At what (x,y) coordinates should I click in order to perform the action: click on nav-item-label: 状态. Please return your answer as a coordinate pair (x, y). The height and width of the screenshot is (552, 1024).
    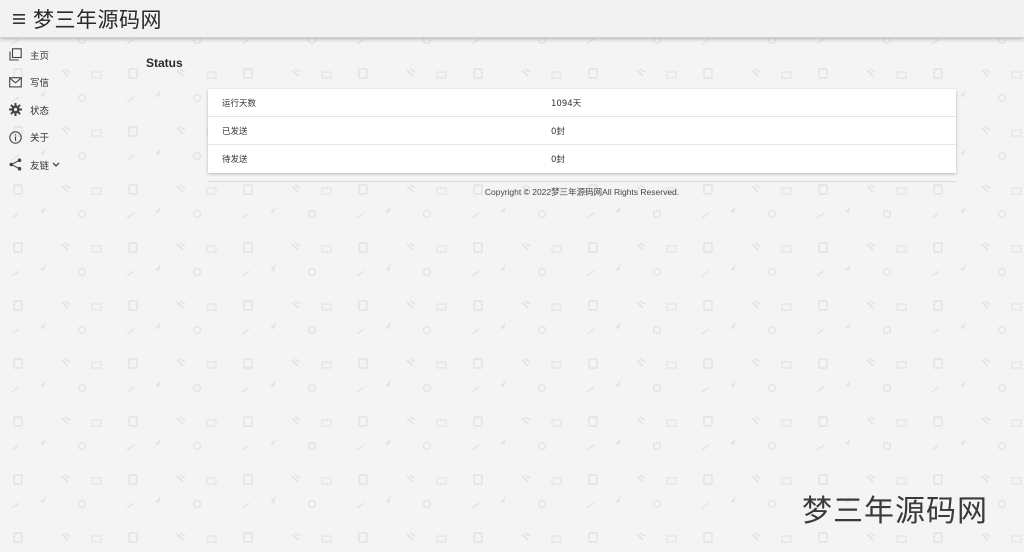
    Looking at the image, I should click on (40, 111).